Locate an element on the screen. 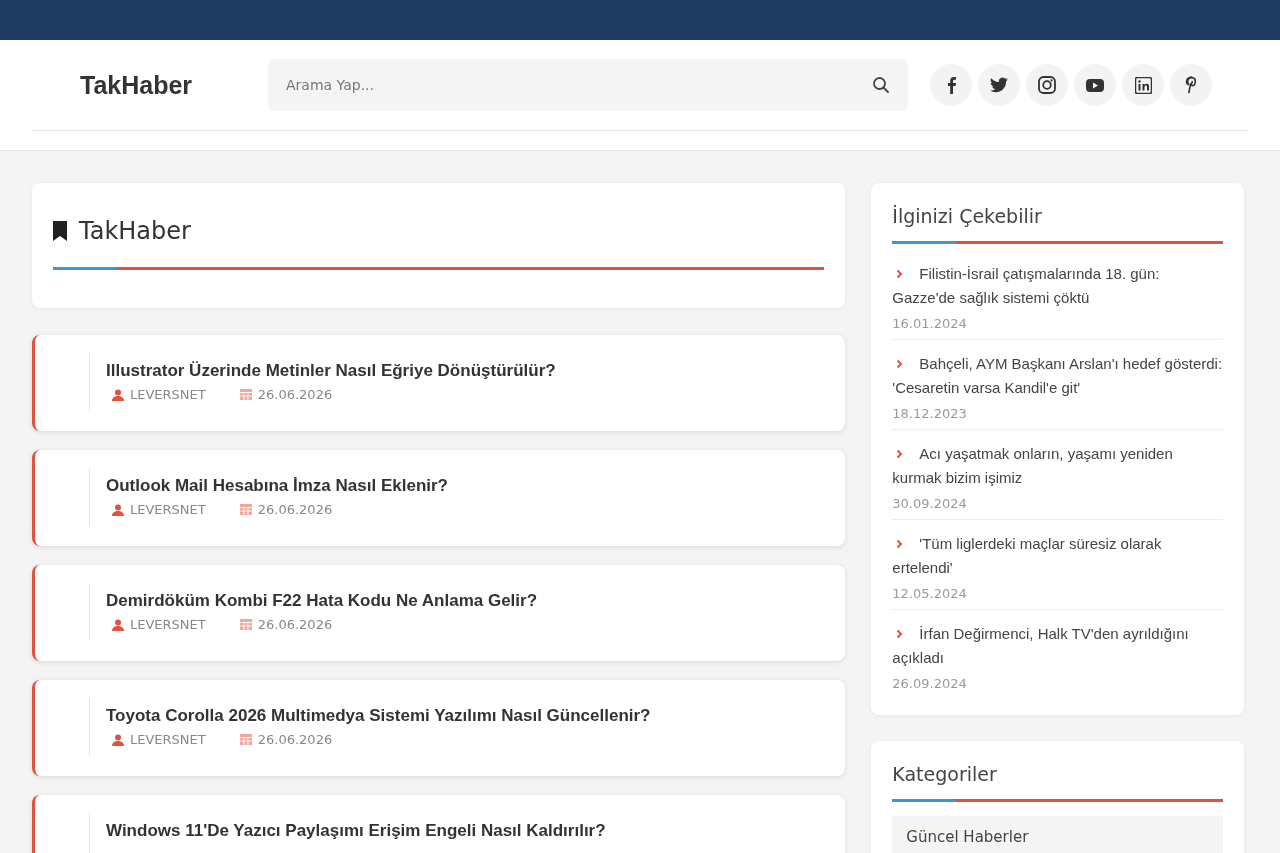  bookmark-icon is located at coordinates (60, 231).